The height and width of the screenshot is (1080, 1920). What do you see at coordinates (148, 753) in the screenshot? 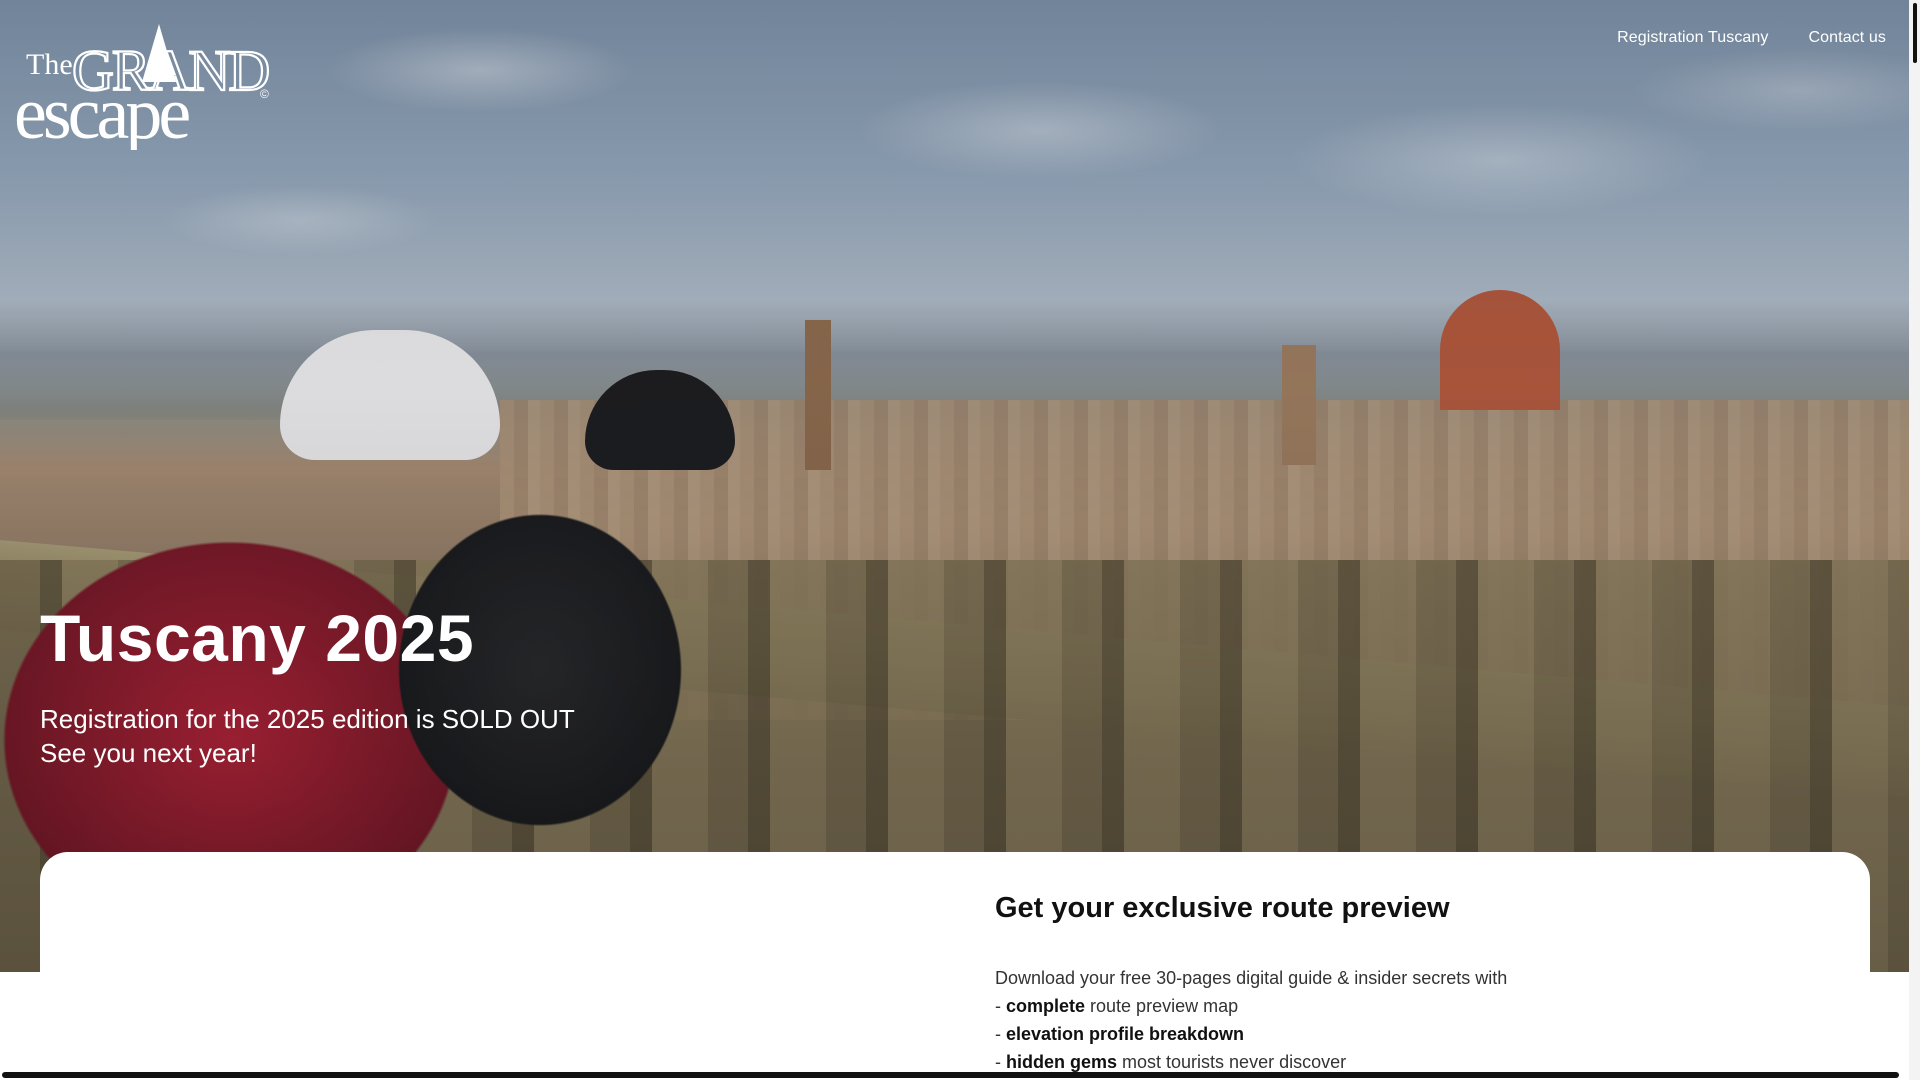
I see `see-you-text: See you next year!` at bounding box center [148, 753].